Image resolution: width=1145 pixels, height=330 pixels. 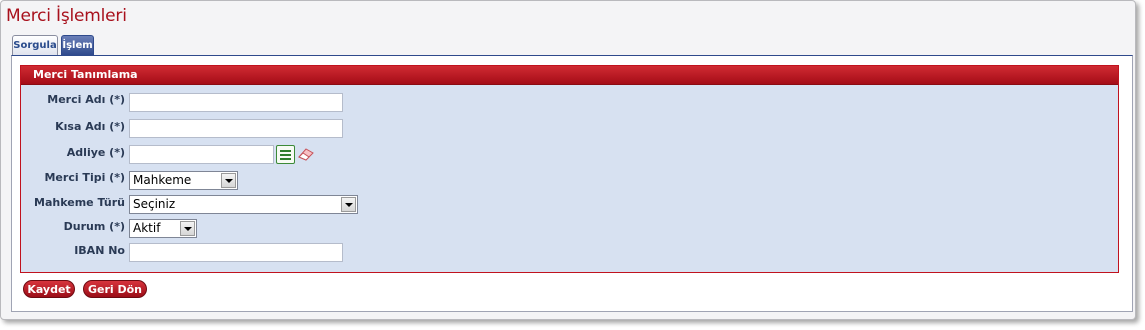 What do you see at coordinates (306, 154) in the screenshot?
I see `eraser-icon` at bounding box center [306, 154].